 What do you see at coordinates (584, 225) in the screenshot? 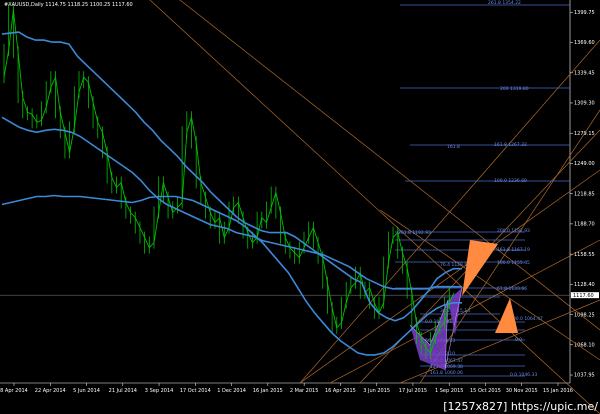
I see `y-tick-label: 1188.70` at bounding box center [584, 225].